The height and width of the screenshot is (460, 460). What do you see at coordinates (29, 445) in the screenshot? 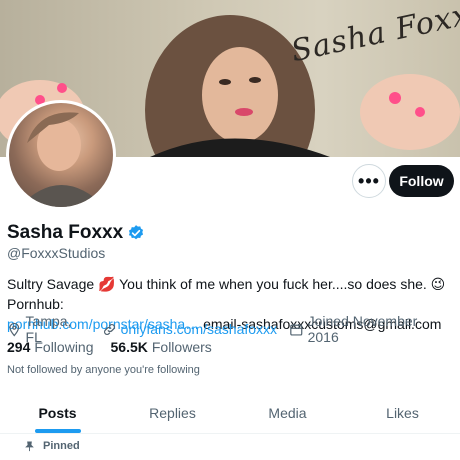
I see `pin-icon` at bounding box center [29, 445].